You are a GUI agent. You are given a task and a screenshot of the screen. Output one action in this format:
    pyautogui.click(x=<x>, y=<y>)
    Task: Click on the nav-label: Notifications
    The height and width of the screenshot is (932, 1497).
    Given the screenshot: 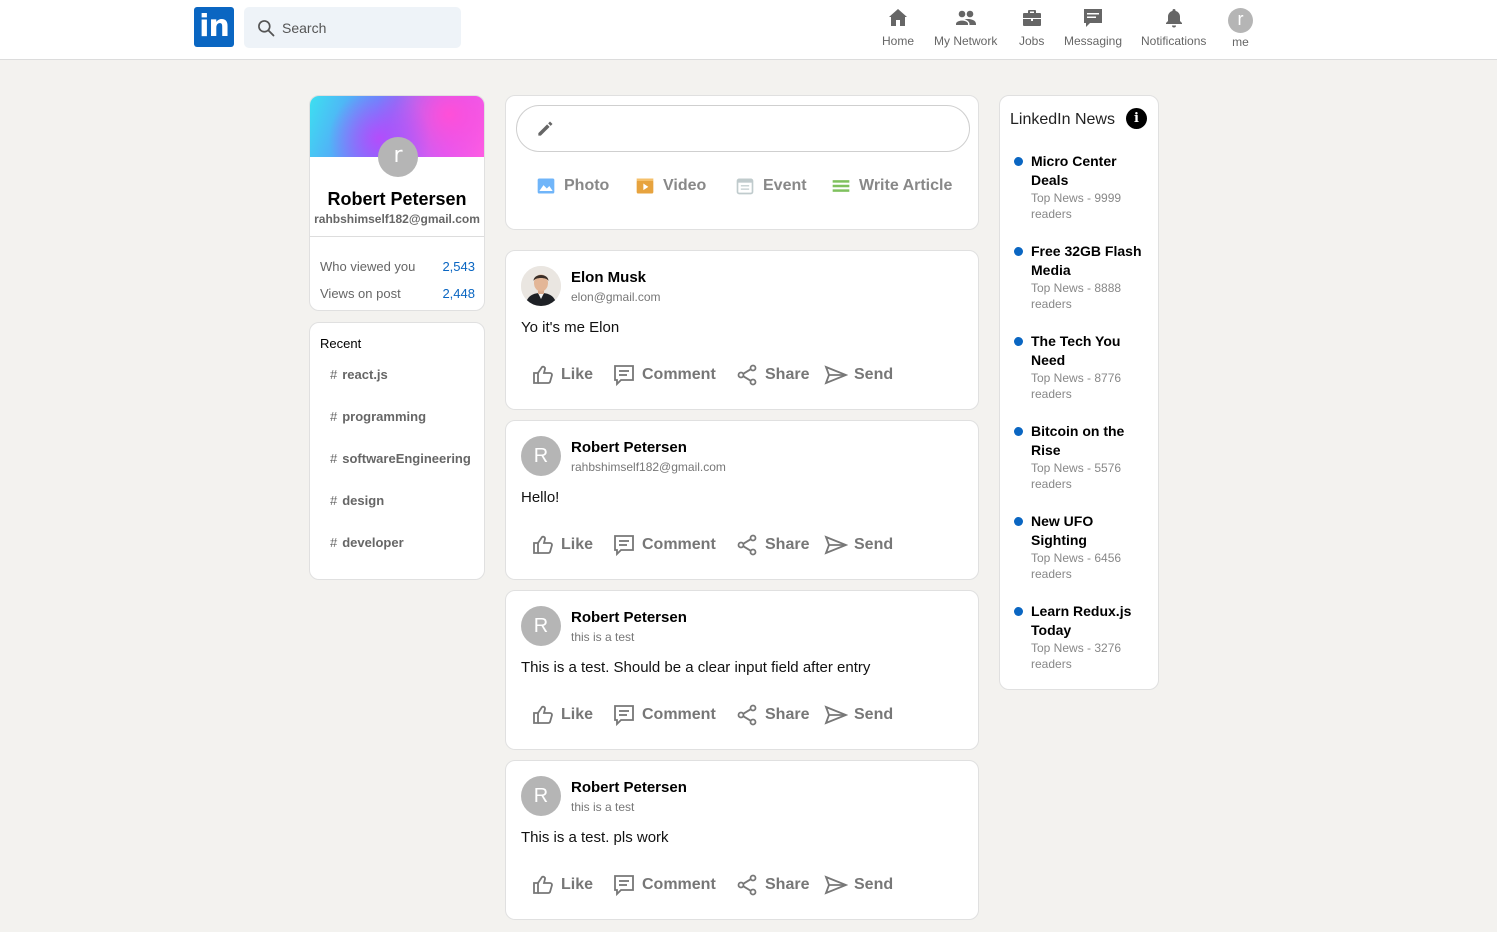 What is the action you would take?
    pyautogui.click(x=1174, y=41)
    